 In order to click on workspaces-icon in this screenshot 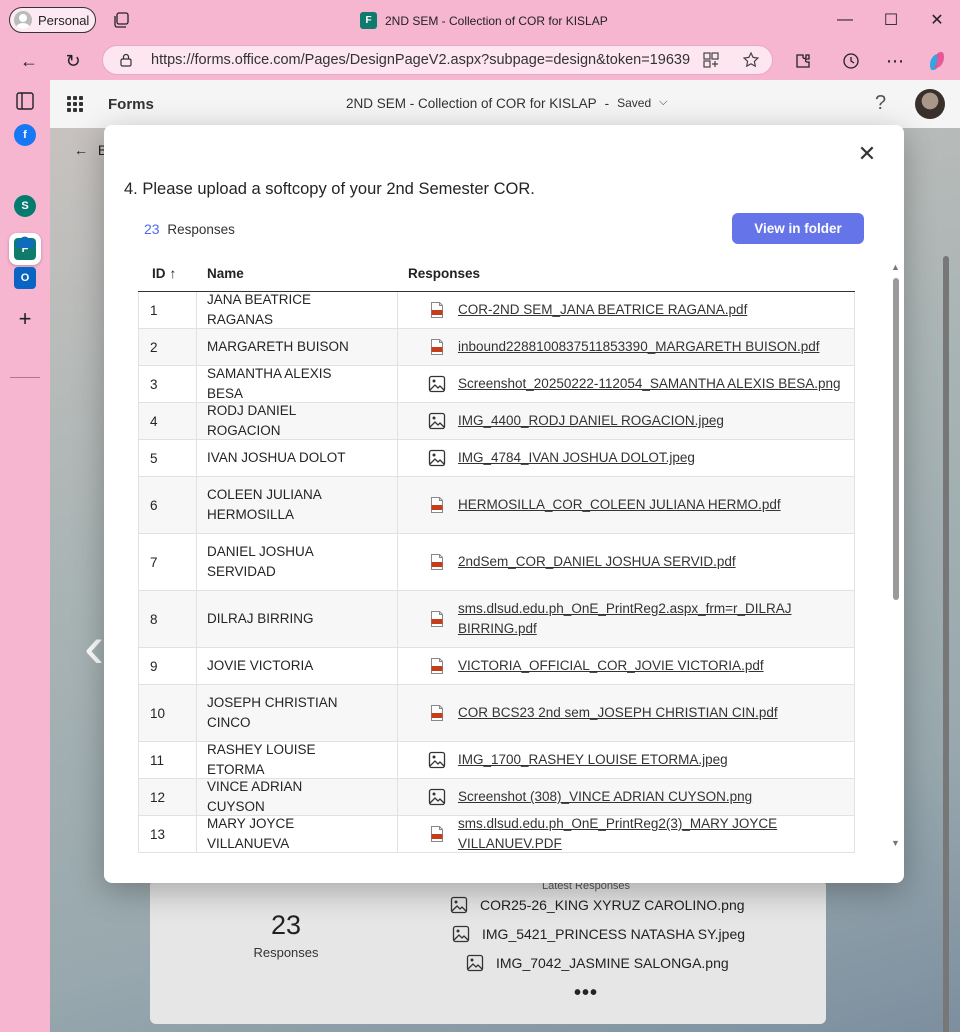, I will do `click(121, 20)`.